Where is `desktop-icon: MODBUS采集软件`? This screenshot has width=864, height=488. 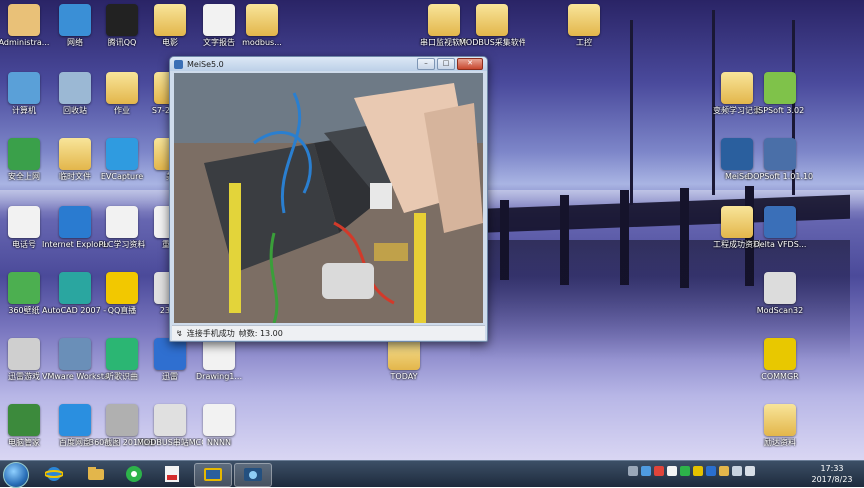
desktop-icon: MODBUS采集软件 is located at coordinates (492, 26).